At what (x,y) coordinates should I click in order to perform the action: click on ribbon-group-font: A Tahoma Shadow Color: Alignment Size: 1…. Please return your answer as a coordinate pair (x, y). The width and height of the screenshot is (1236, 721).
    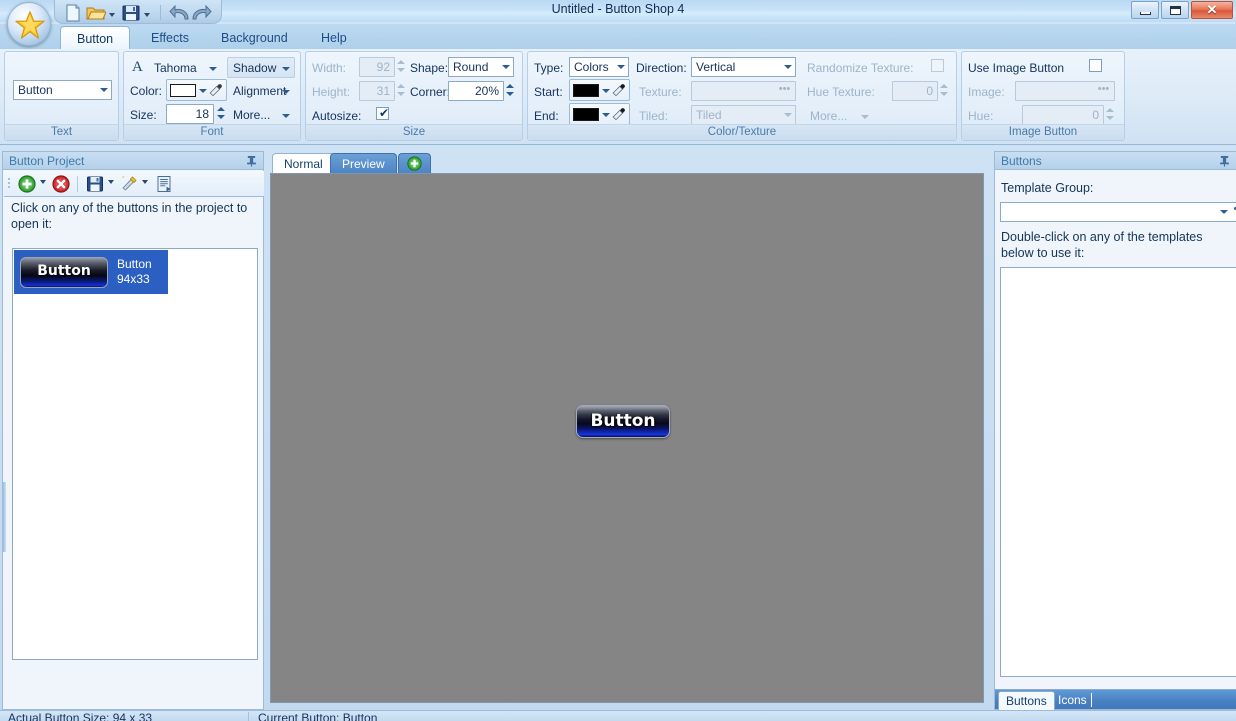
    Looking at the image, I should click on (212, 96).